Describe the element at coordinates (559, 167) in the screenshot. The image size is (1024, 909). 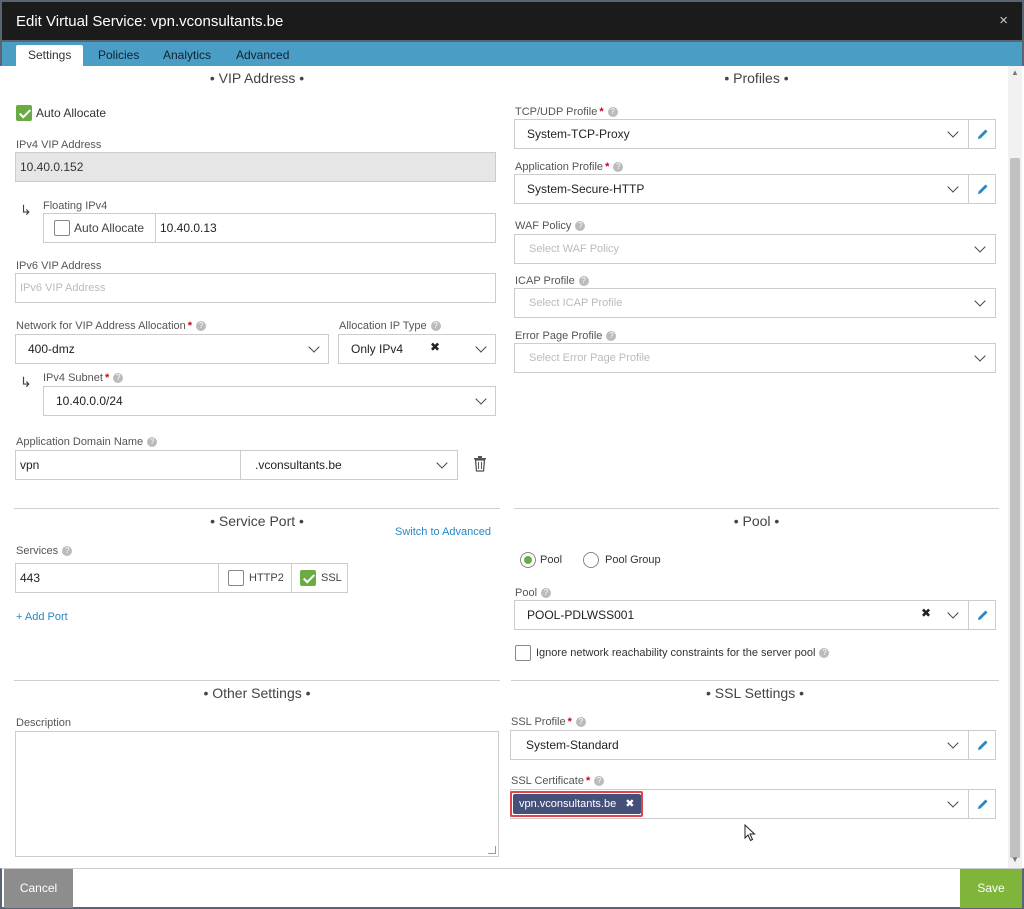
I see `app-profile-label-text: Application Profile` at that location.